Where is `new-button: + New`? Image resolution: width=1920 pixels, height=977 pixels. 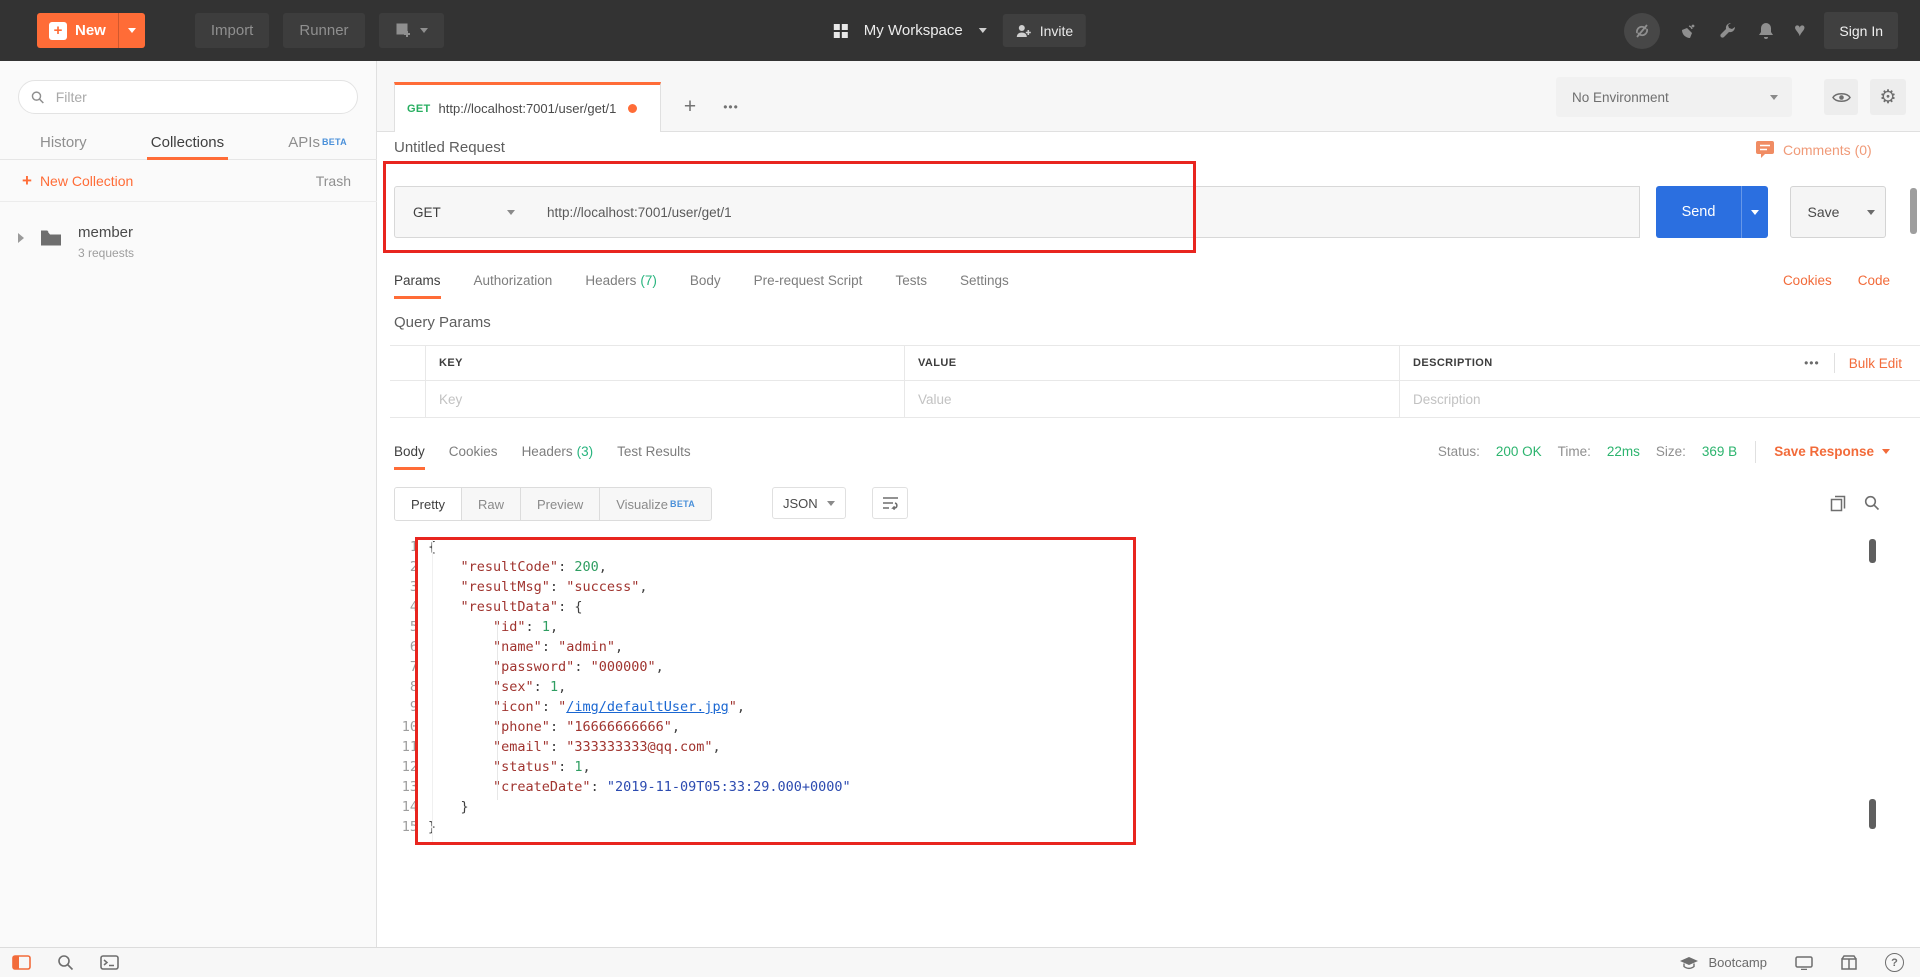 new-button: + New is located at coordinates (91, 30).